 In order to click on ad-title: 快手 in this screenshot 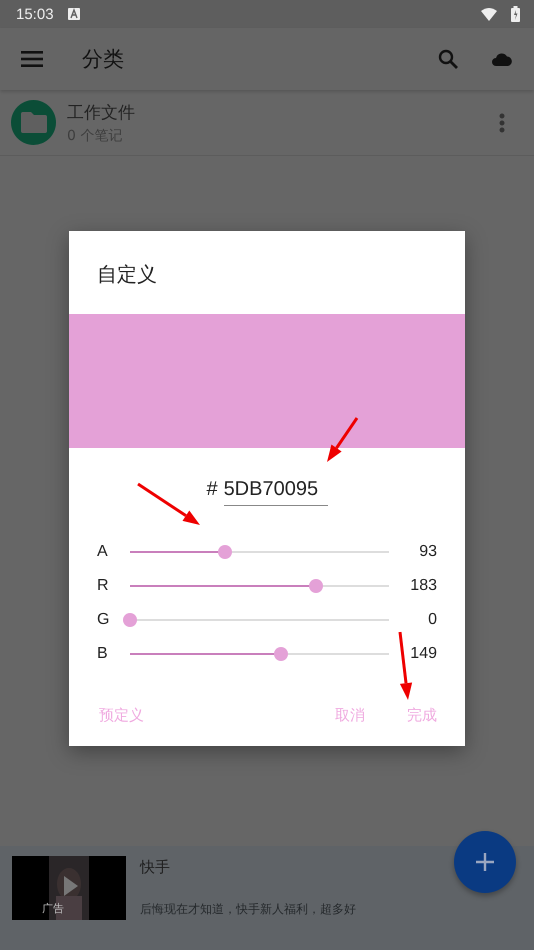, I will do `click(155, 867)`.